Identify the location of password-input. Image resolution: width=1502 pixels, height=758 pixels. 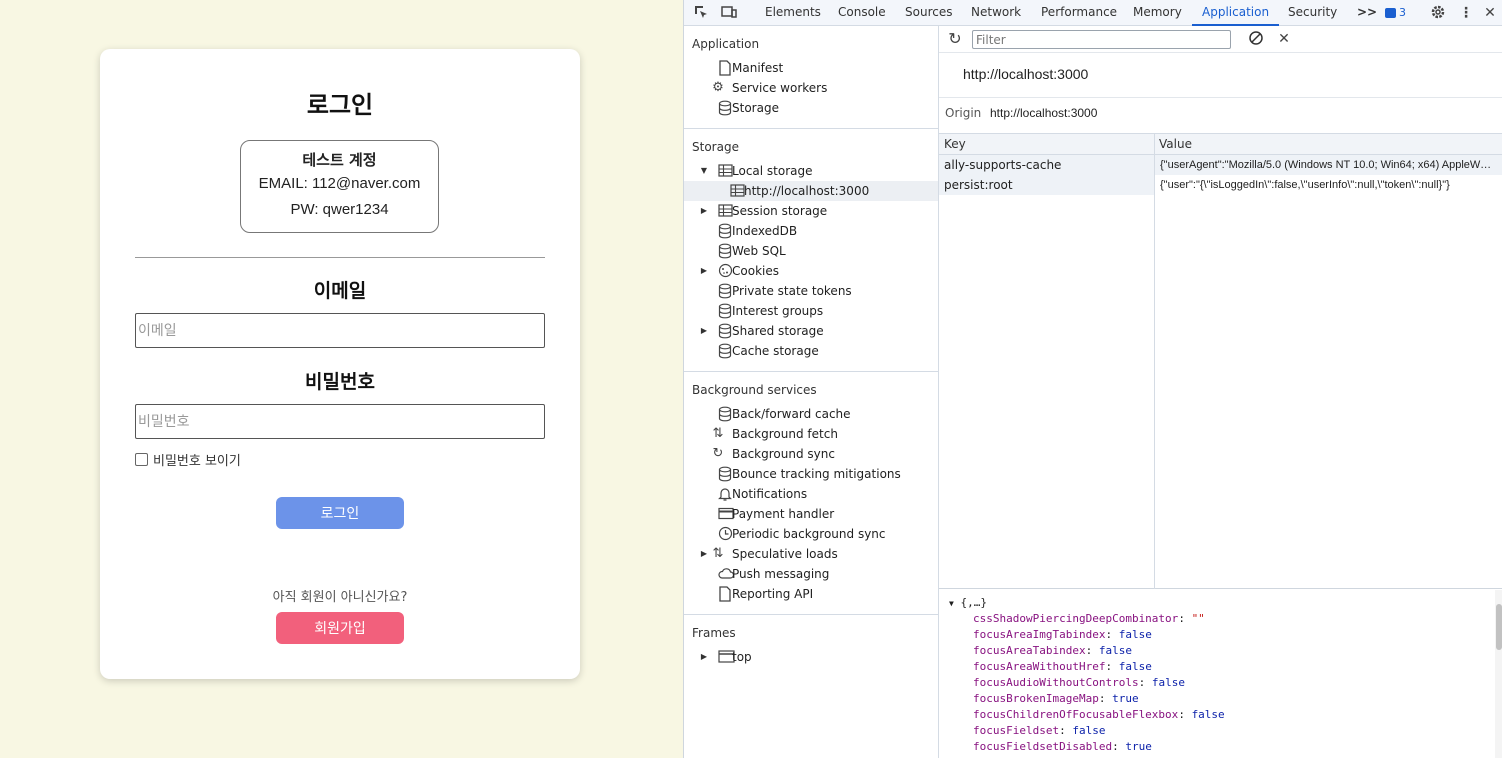
(340, 421).